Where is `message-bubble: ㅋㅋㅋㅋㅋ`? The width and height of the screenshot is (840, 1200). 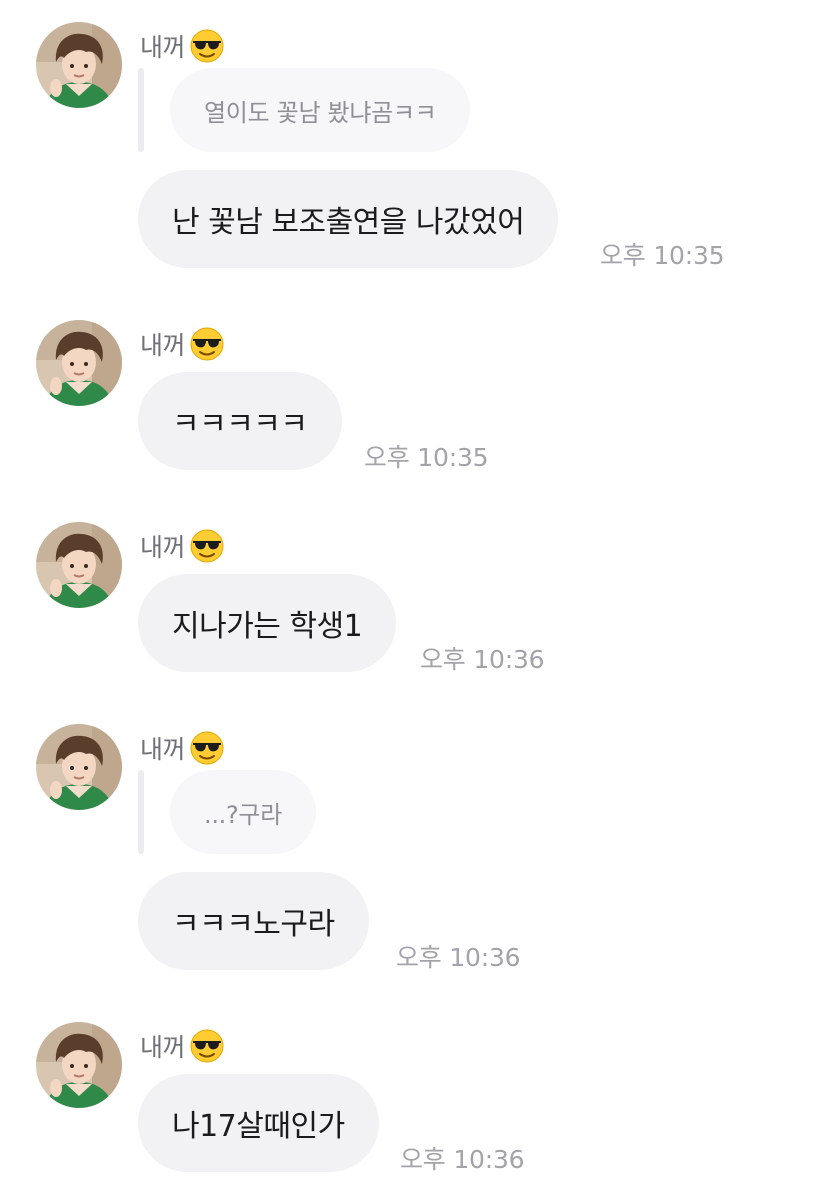
message-bubble: ㅋㅋㅋㅋㅋ is located at coordinates (240, 421).